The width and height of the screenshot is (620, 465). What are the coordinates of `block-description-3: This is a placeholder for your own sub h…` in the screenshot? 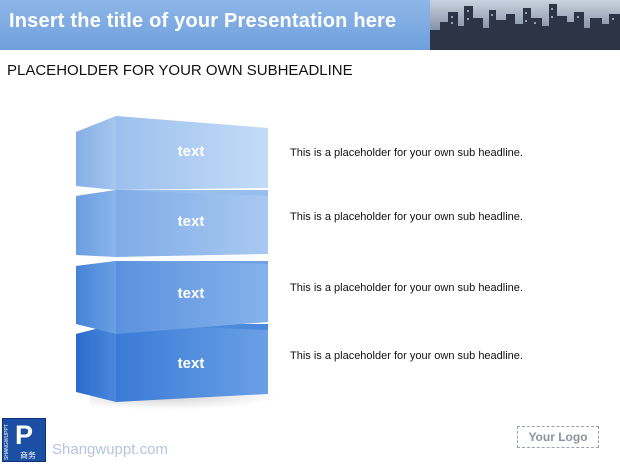 It's located at (406, 288).